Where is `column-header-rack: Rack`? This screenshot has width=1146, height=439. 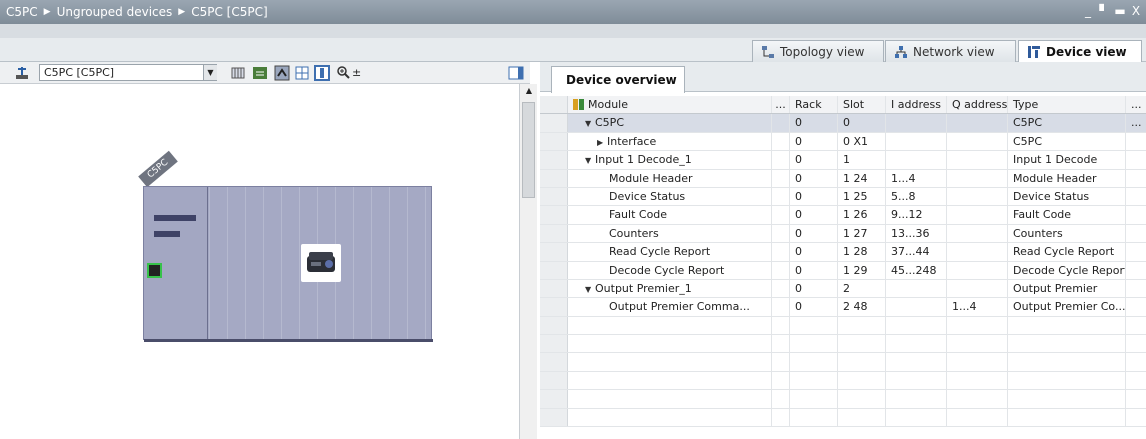
column-header-rack: Rack is located at coordinates (814, 105).